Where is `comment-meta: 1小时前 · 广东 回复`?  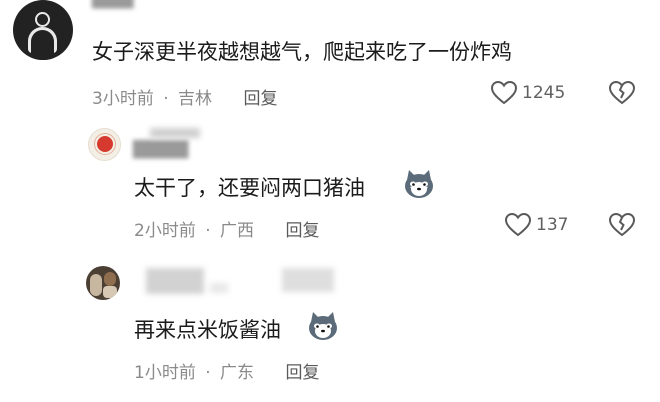 comment-meta: 1小时前 · 广东 回复 is located at coordinates (226, 370).